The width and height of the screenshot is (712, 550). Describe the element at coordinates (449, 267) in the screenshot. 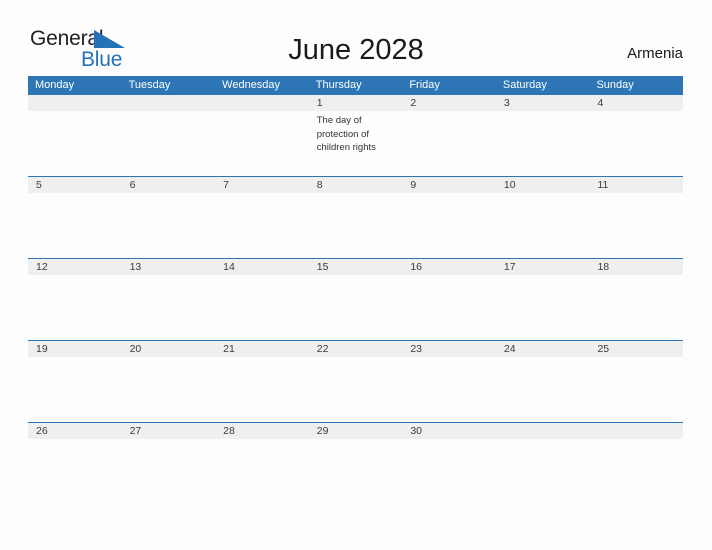

I see `day-number: 16` at that location.